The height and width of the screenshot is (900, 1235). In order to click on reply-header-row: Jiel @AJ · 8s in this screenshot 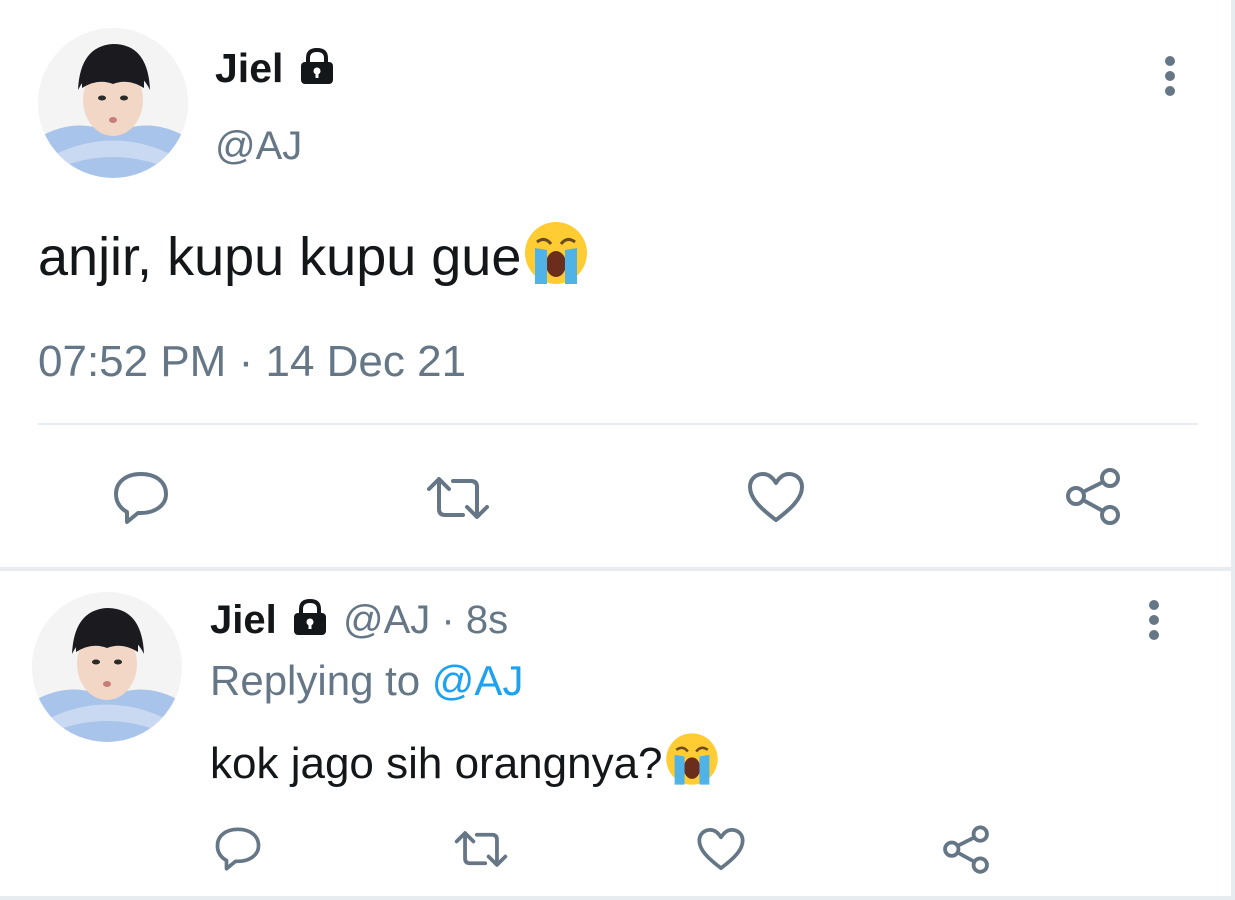, I will do `click(359, 622)`.